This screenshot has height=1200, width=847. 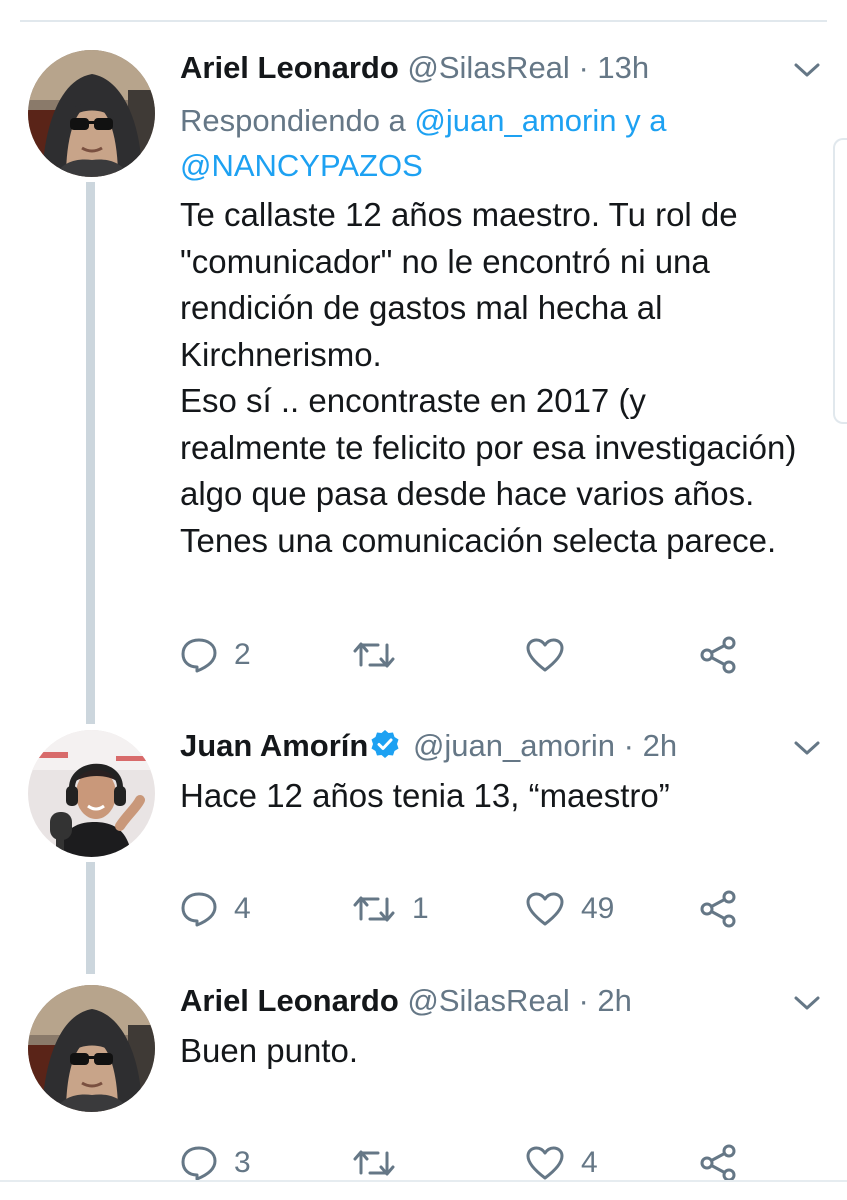 I want to click on man-with-headphones-microphone-icon, so click(x=91, y=793).